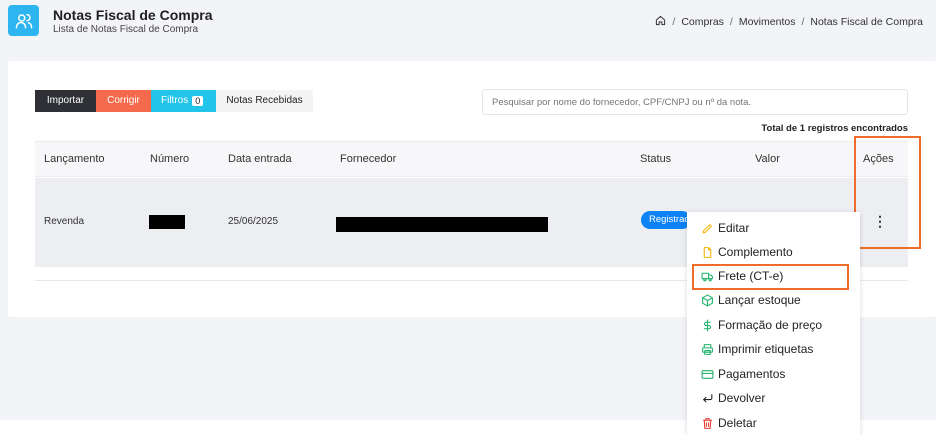  What do you see at coordinates (660, 22) in the screenshot?
I see `home-icon` at bounding box center [660, 22].